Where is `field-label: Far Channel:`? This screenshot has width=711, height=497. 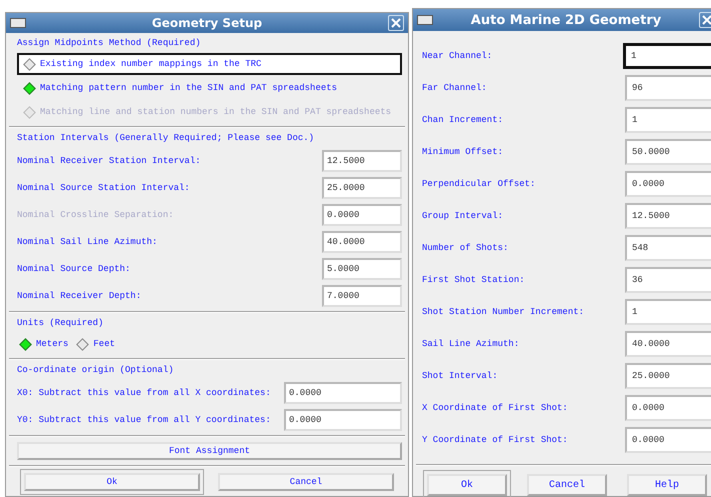 field-label: Far Channel: is located at coordinates (454, 88).